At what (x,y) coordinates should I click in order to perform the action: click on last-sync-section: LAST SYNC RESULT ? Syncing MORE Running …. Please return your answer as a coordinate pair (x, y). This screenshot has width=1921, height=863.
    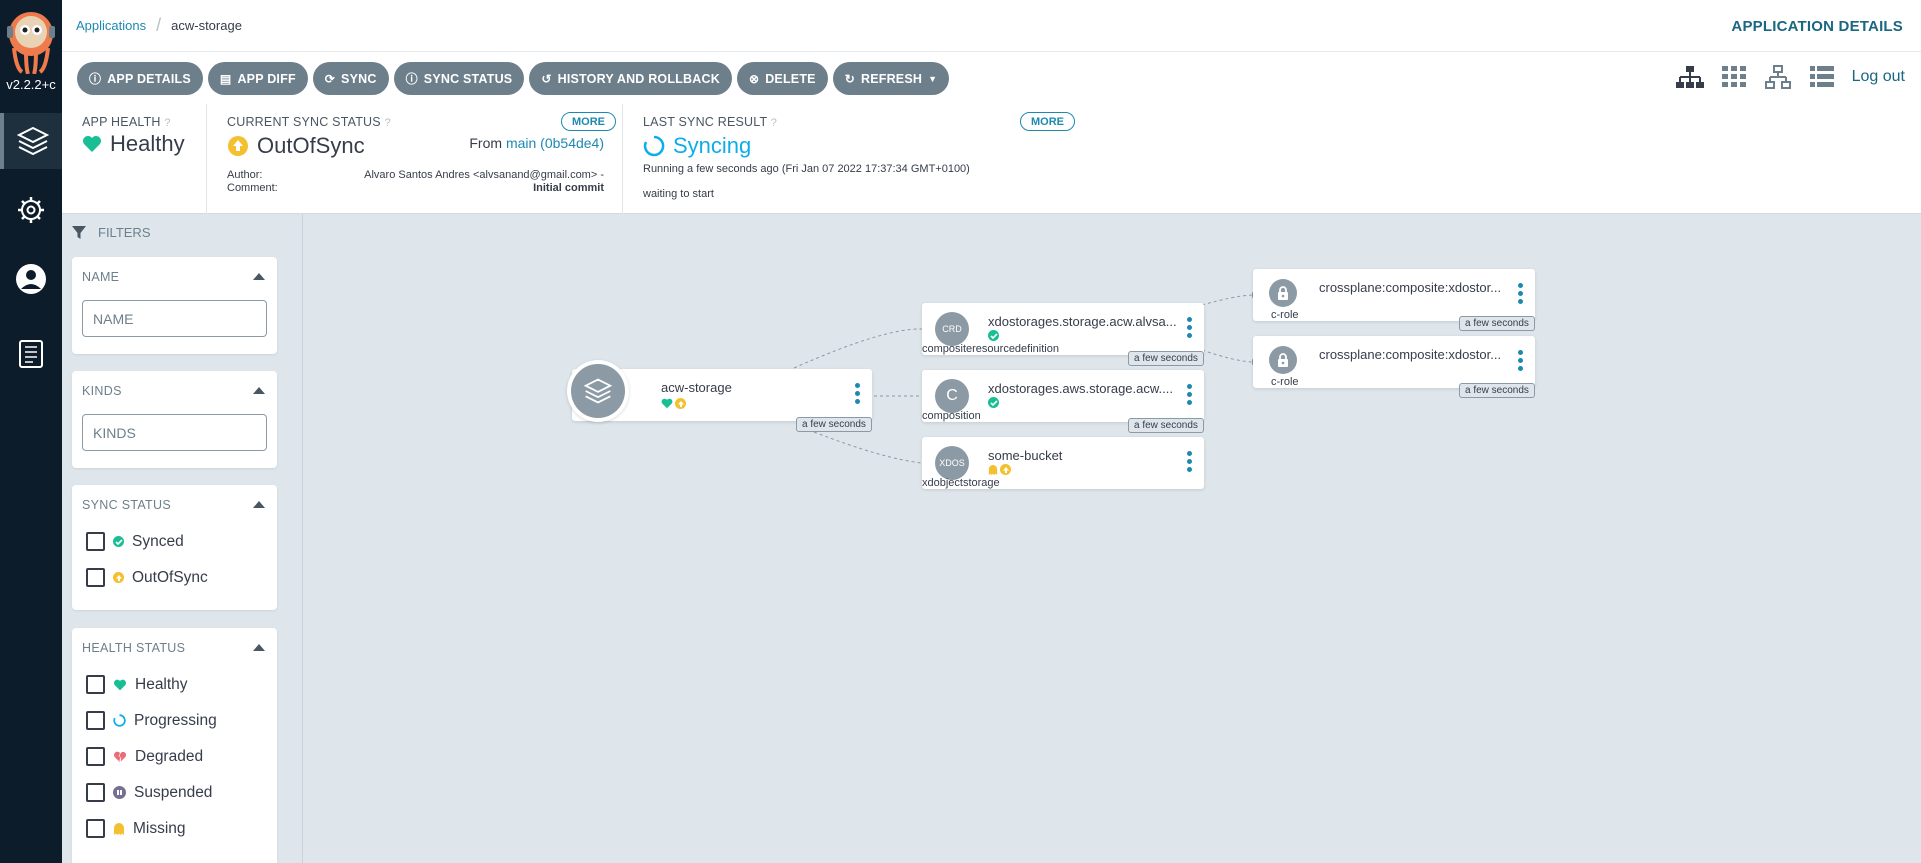
    Looking at the image, I should click on (923, 159).